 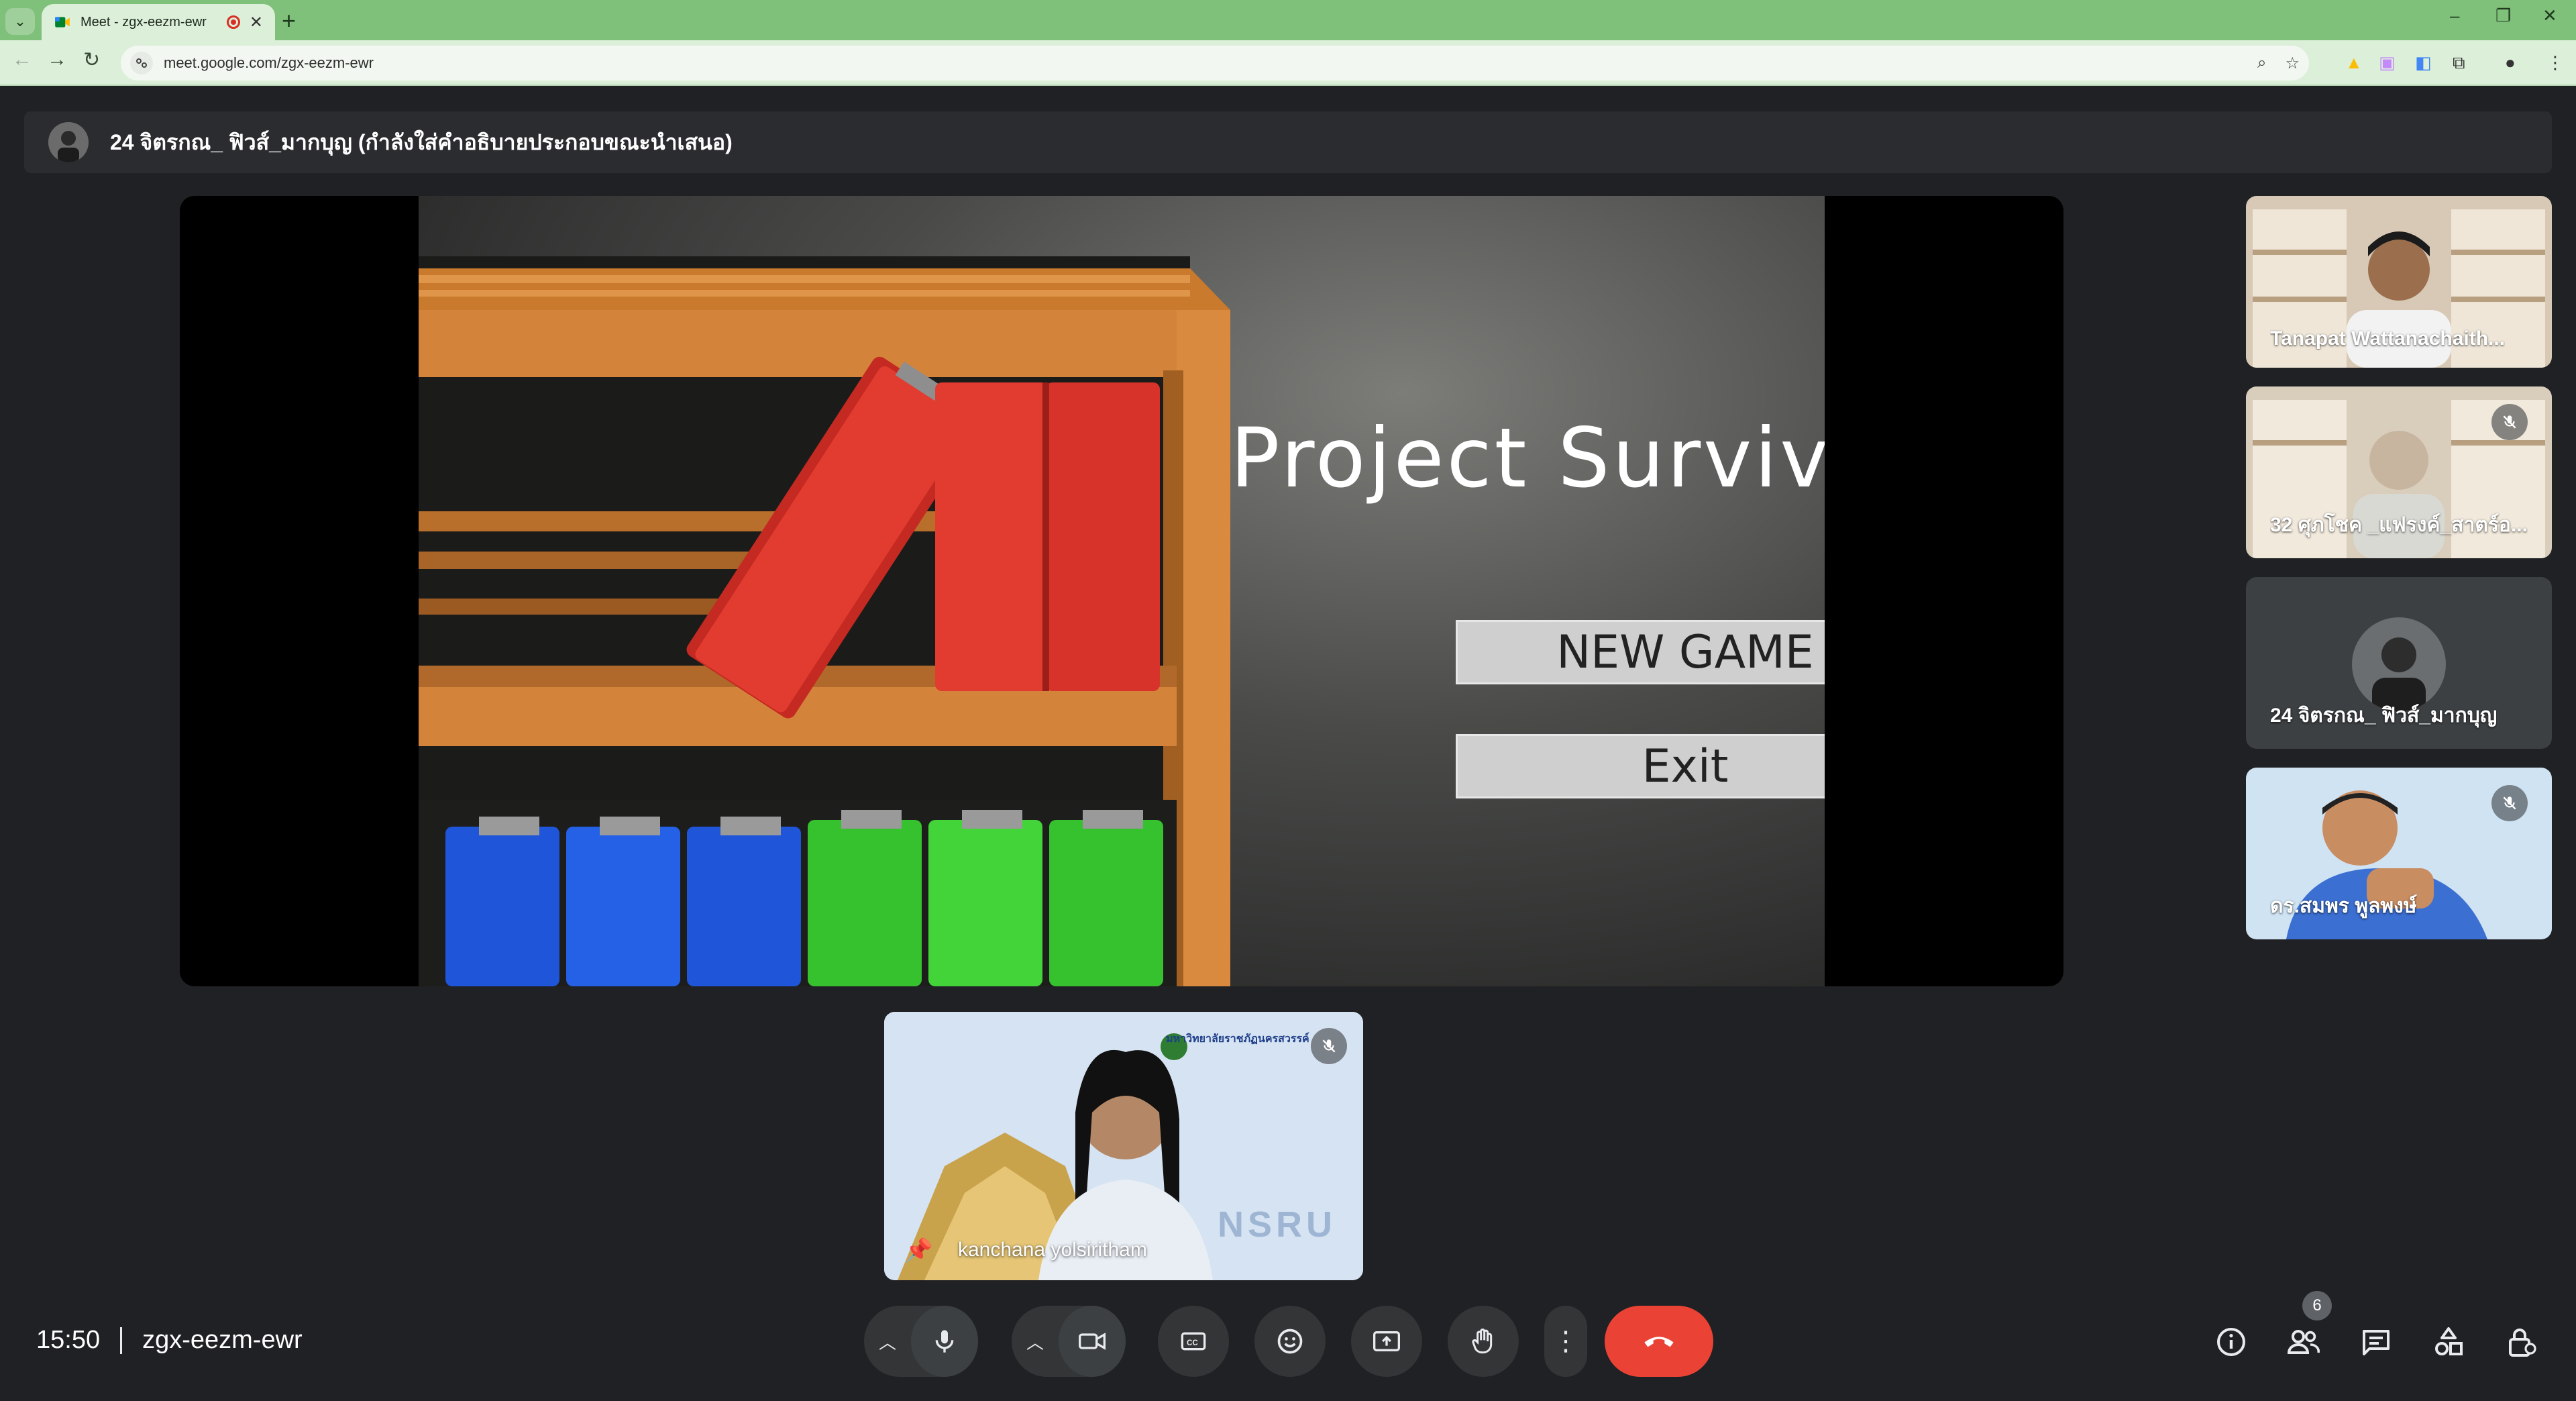 I want to click on leave-call-button, so click(x=1659, y=1341).